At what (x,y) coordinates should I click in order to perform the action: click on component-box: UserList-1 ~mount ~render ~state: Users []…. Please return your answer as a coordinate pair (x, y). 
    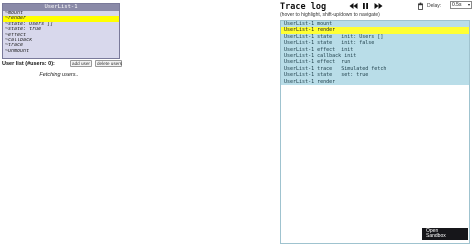
    Looking at the image, I should click on (61, 31).